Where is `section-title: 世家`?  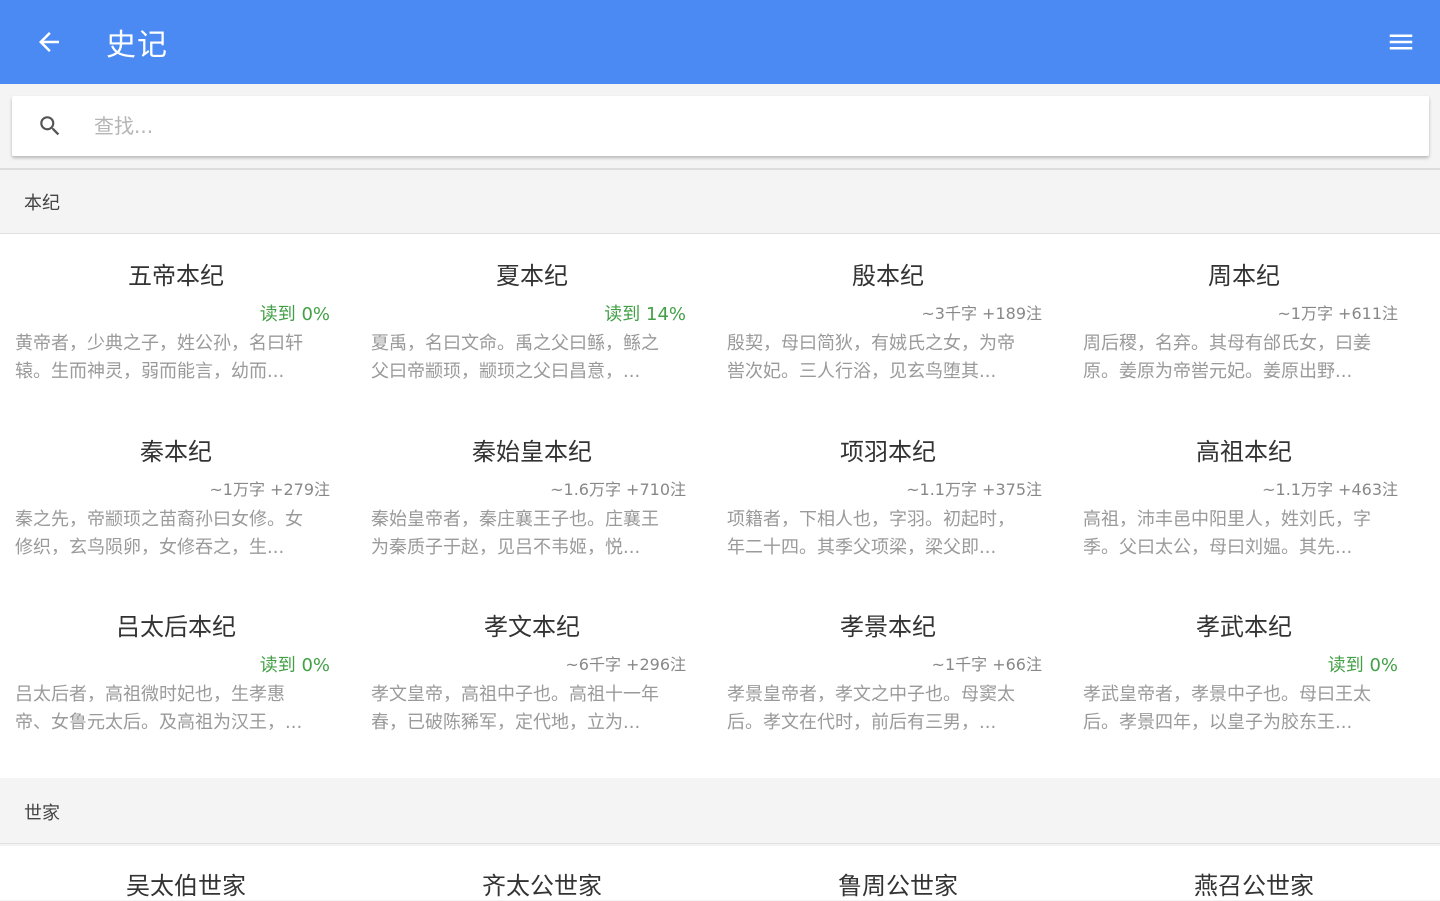
section-title: 世家 is located at coordinates (42, 813).